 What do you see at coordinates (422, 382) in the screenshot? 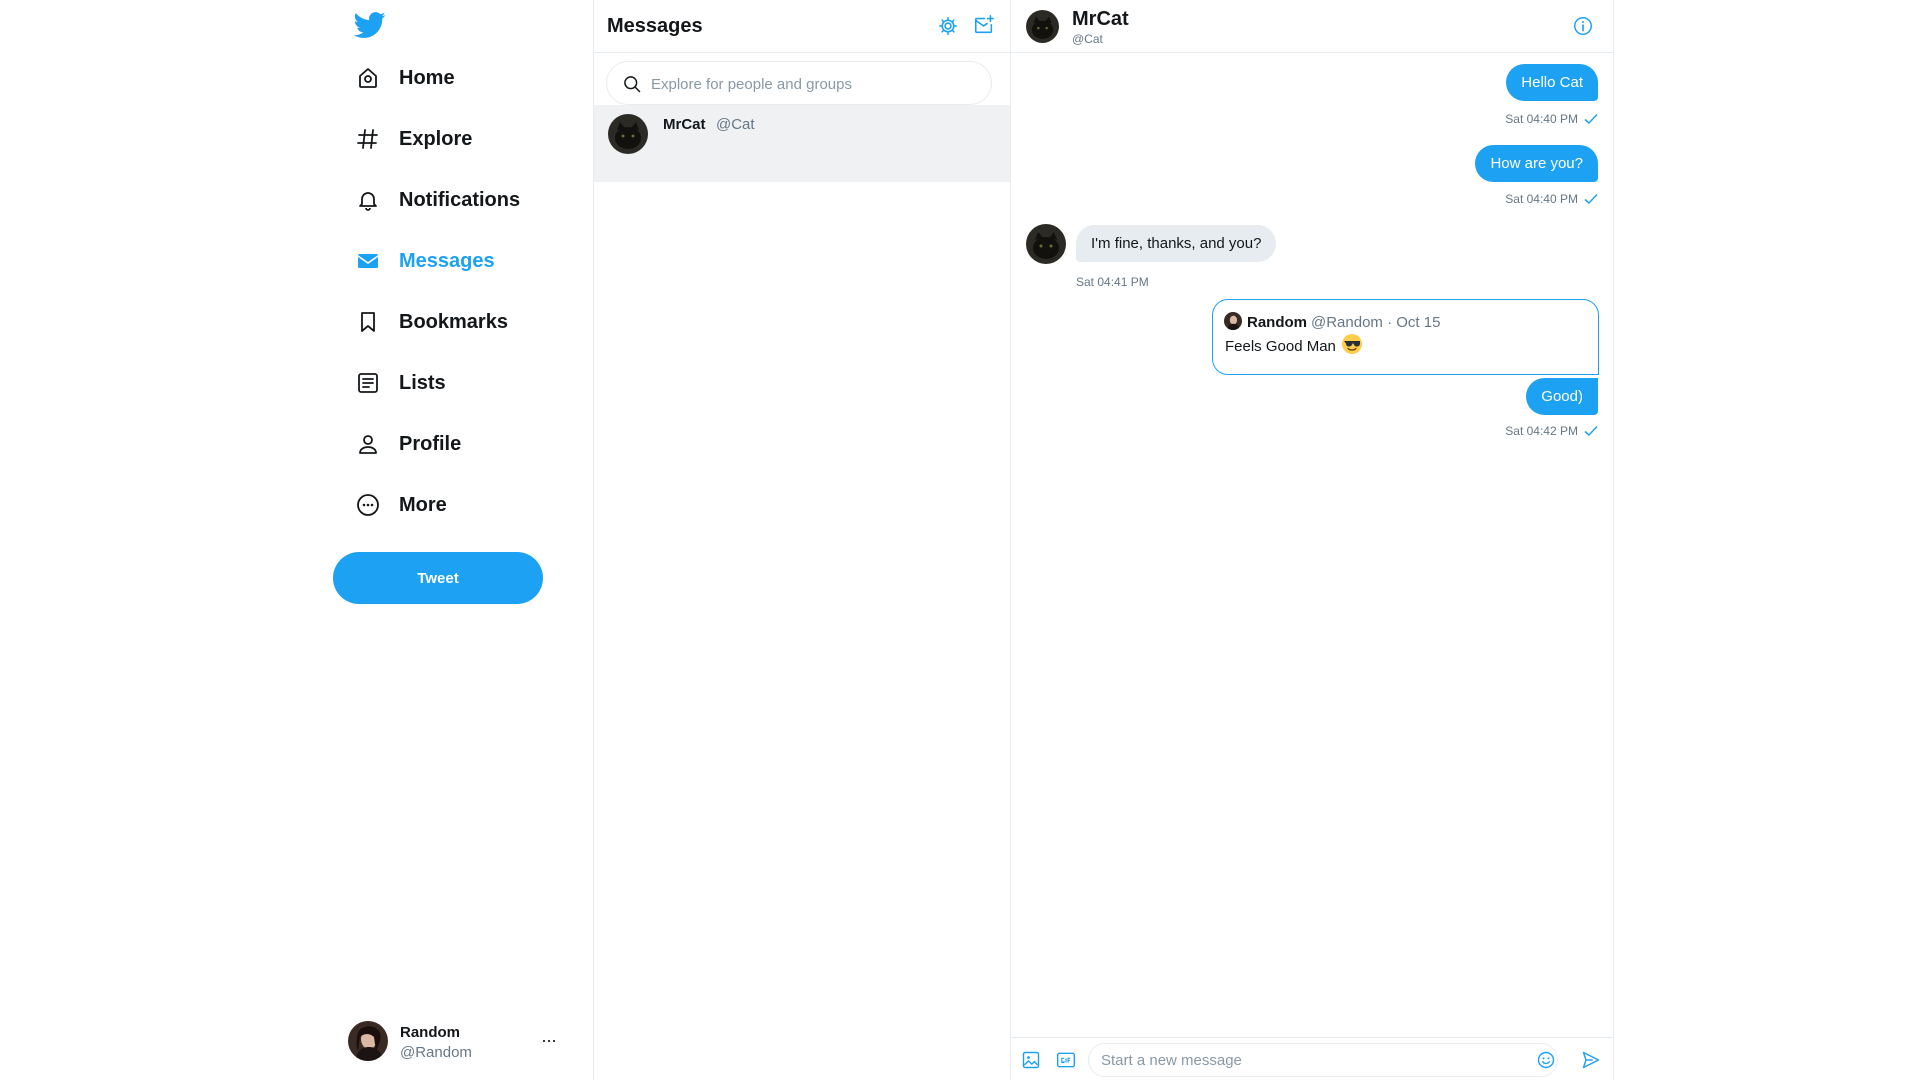
I see `nav-label-lists: Lists` at bounding box center [422, 382].